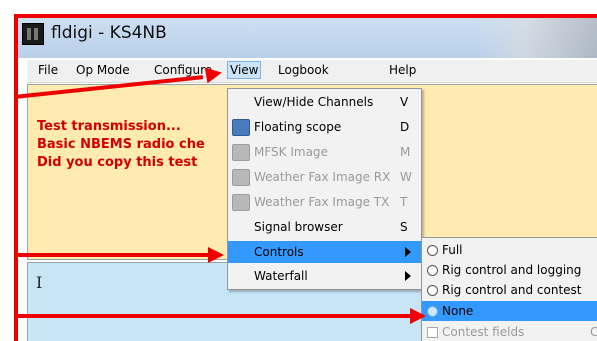  What do you see at coordinates (509, 311) in the screenshot?
I see `submenu-item-none: None` at bounding box center [509, 311].